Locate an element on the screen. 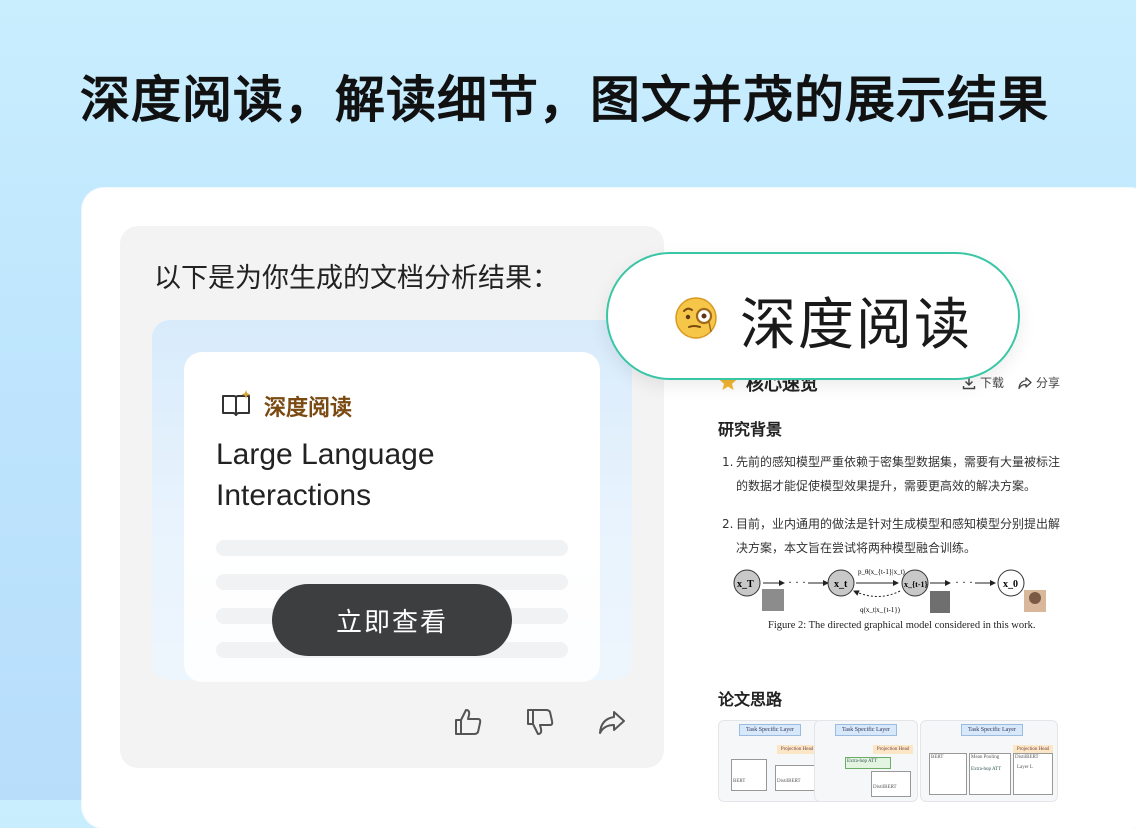  skeleton-line is located at coordinates (392, 548).